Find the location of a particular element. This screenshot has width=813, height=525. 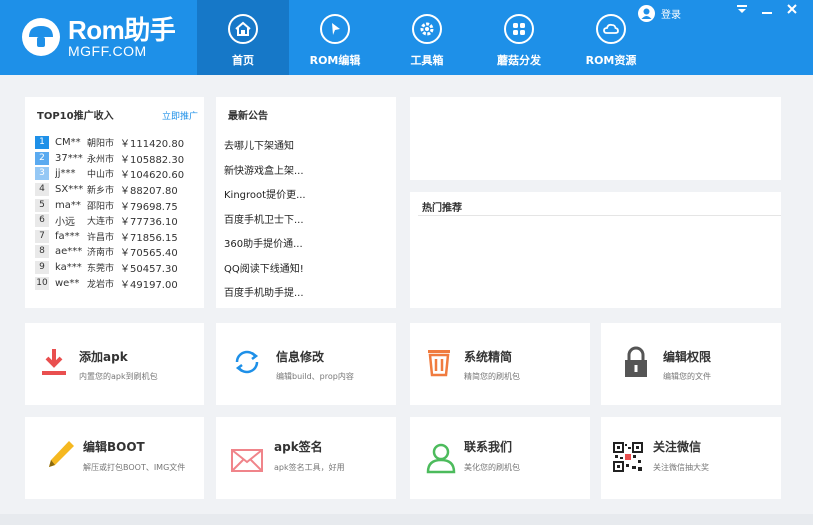

nav-home: 首页 is located at coordinates (243, 37).